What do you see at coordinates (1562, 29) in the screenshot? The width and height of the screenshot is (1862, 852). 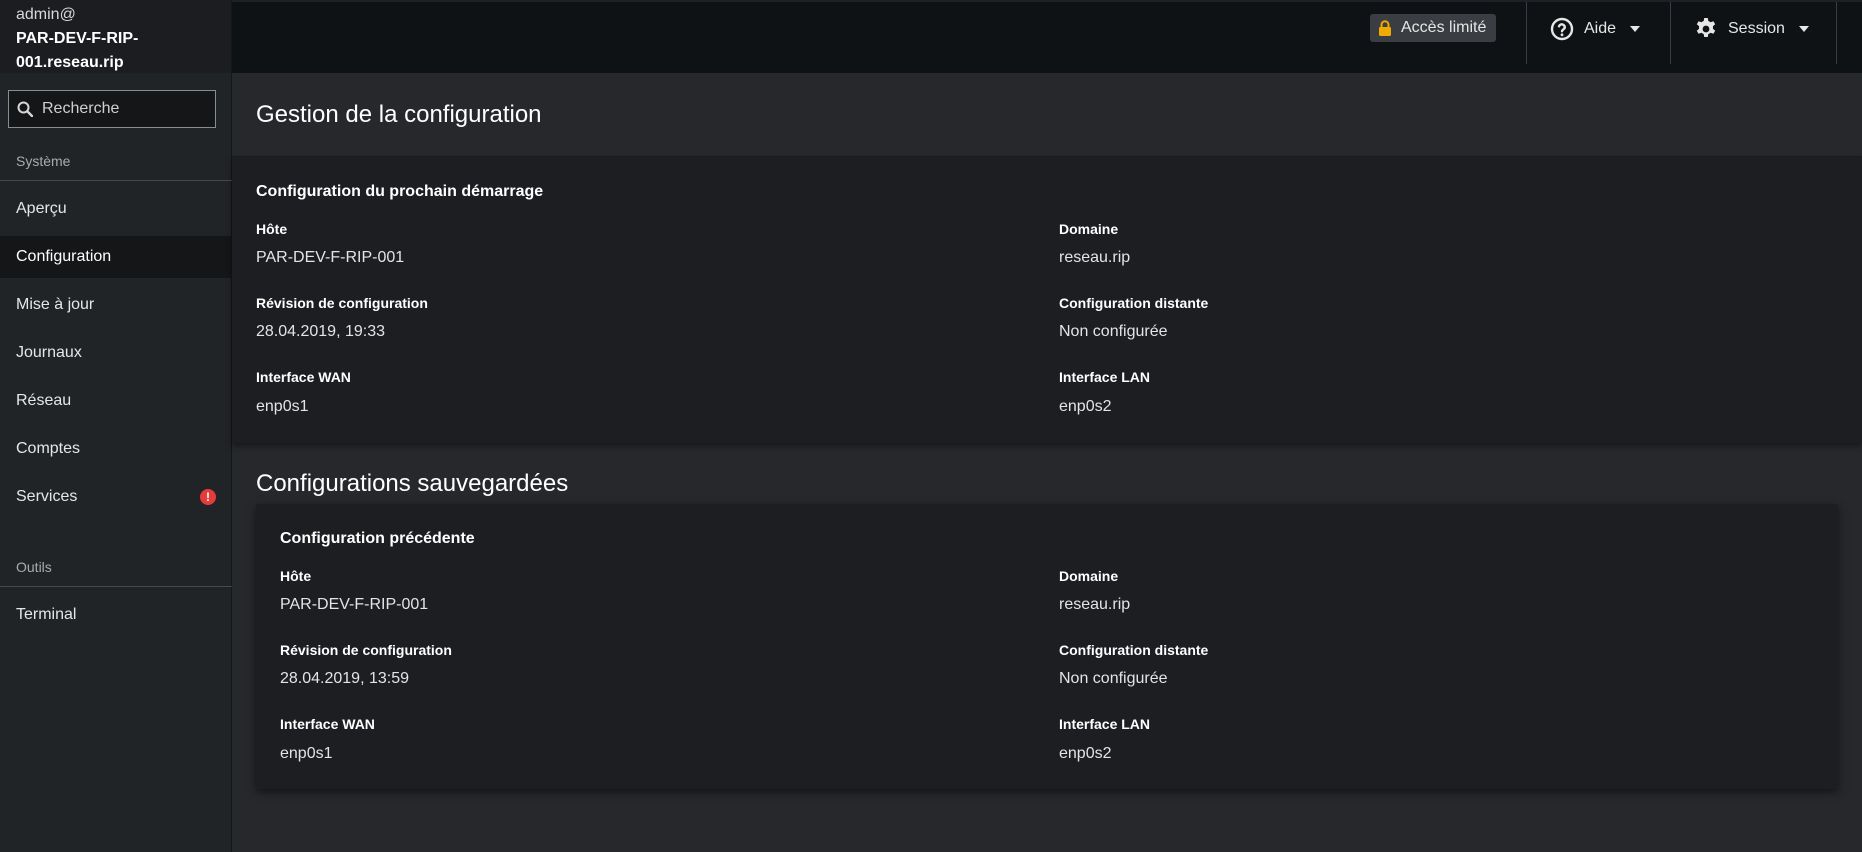 I see `question-circle-icon` at bounding box center [1562, 29].